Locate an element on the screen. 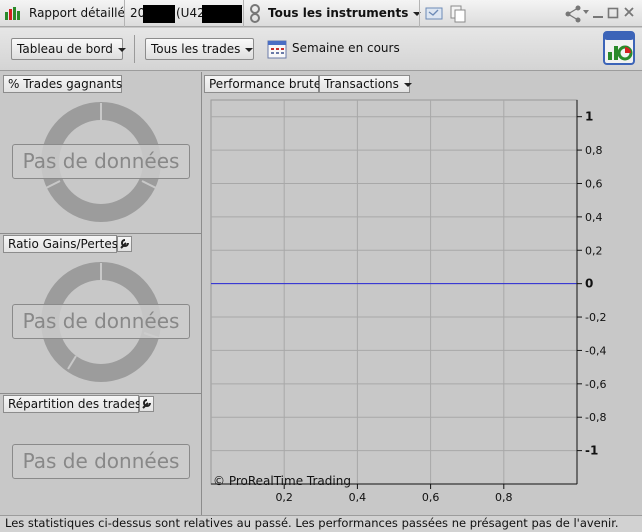 This screenshot has height=532, width=642. link-chain-icon is located at coordinates (255, 13).